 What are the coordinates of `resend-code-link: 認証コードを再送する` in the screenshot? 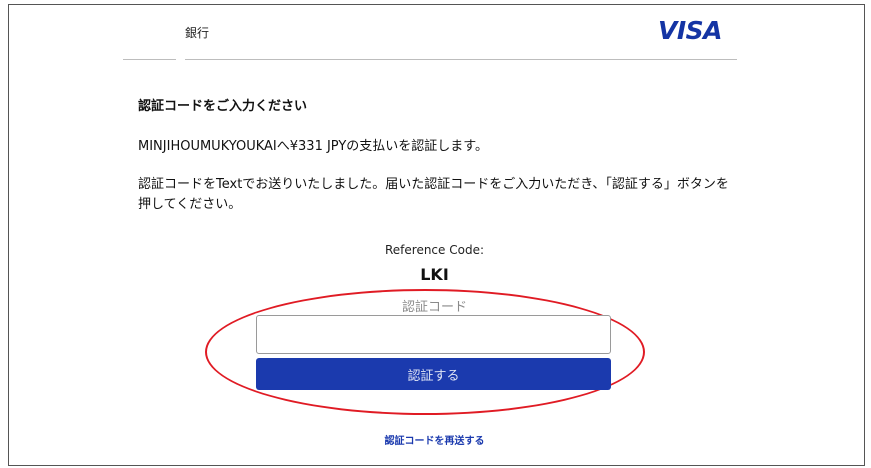 It's located at (434, 439).